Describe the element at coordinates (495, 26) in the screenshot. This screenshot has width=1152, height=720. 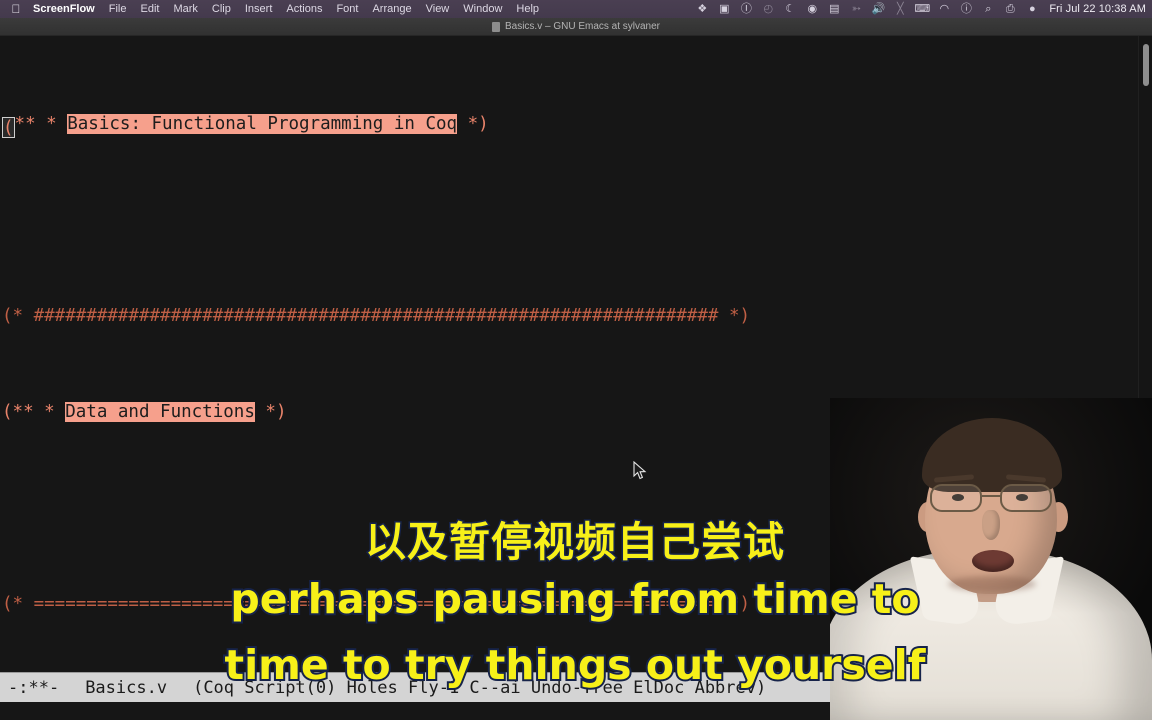
I see `document-icon` at that location.